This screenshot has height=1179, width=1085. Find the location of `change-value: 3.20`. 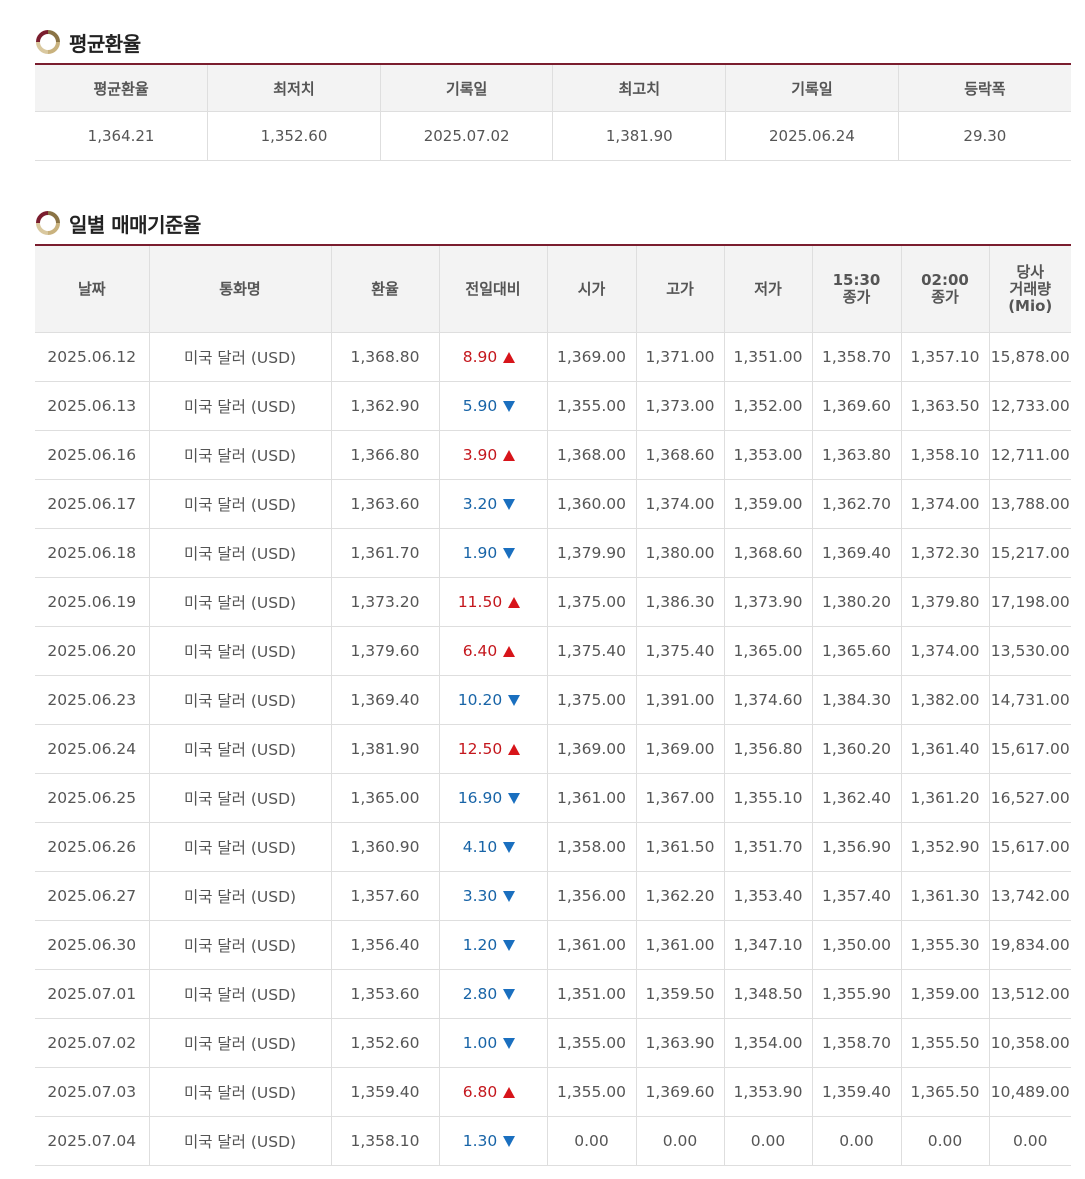

change-value: 3.20 is located at coordinates (480, 504).